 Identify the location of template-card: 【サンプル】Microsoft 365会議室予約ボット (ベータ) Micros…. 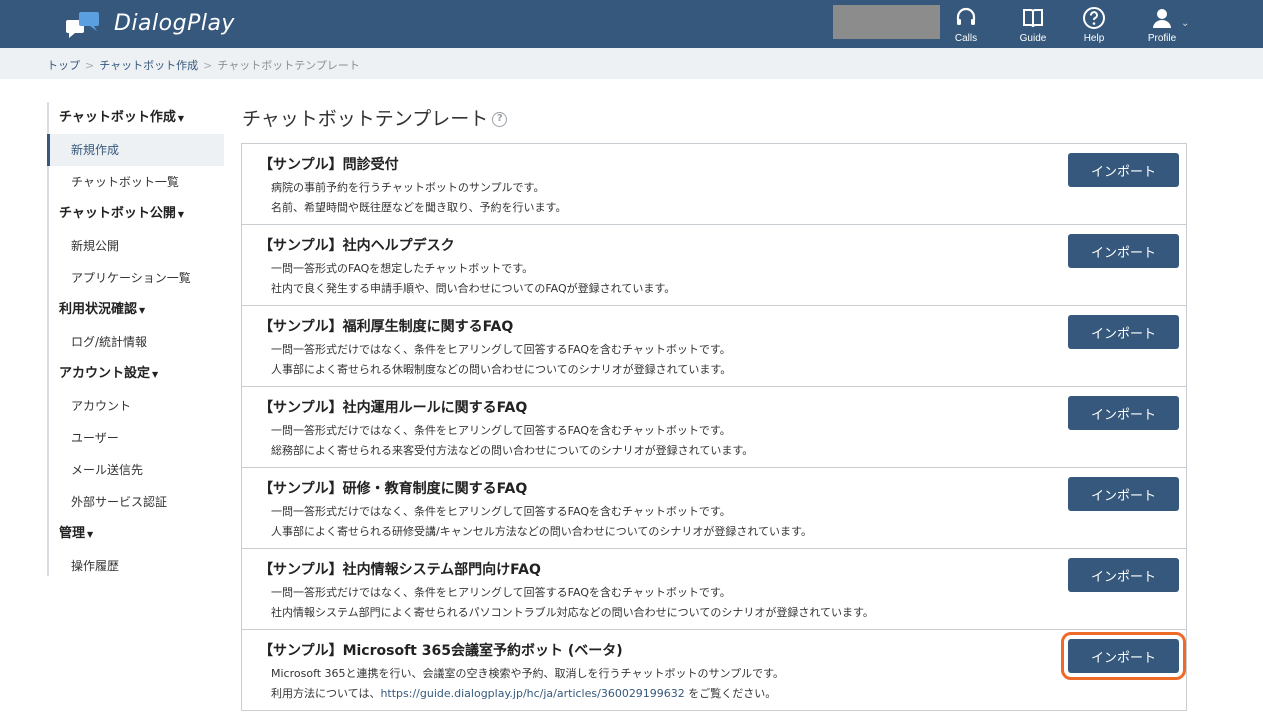
(714, 670).